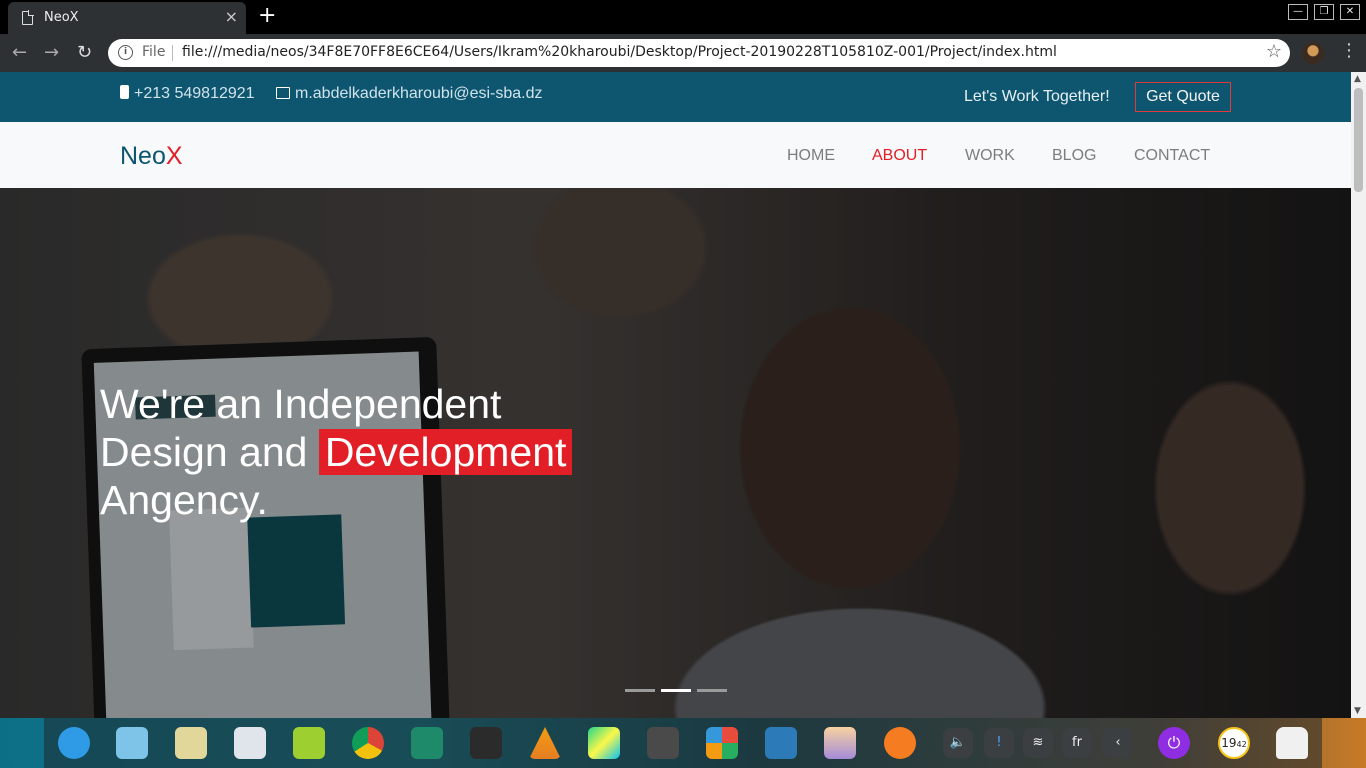 This screenshot has height=768, width=1366. What do you see at coordinates (990, 156) in the screenshot?
I see `nav-work: WORK` at bounding box center [990, 156].